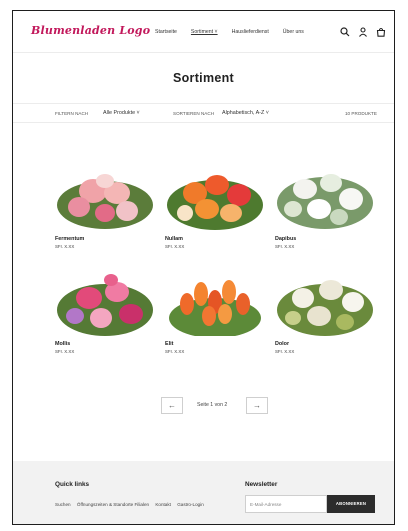 The height and width of the screenshot is (531, 408). I want to click on product-name: Dapibus, so click(325, 239).